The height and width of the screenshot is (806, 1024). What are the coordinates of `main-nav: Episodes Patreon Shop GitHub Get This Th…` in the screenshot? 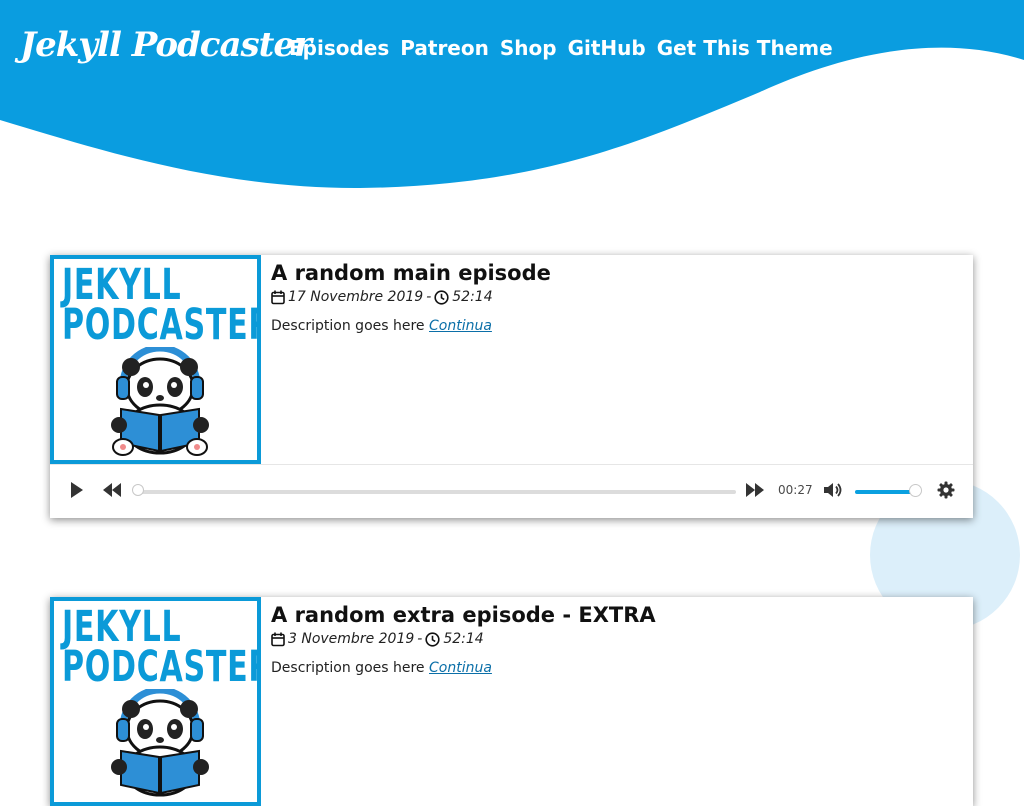 It's located at (561, 48).